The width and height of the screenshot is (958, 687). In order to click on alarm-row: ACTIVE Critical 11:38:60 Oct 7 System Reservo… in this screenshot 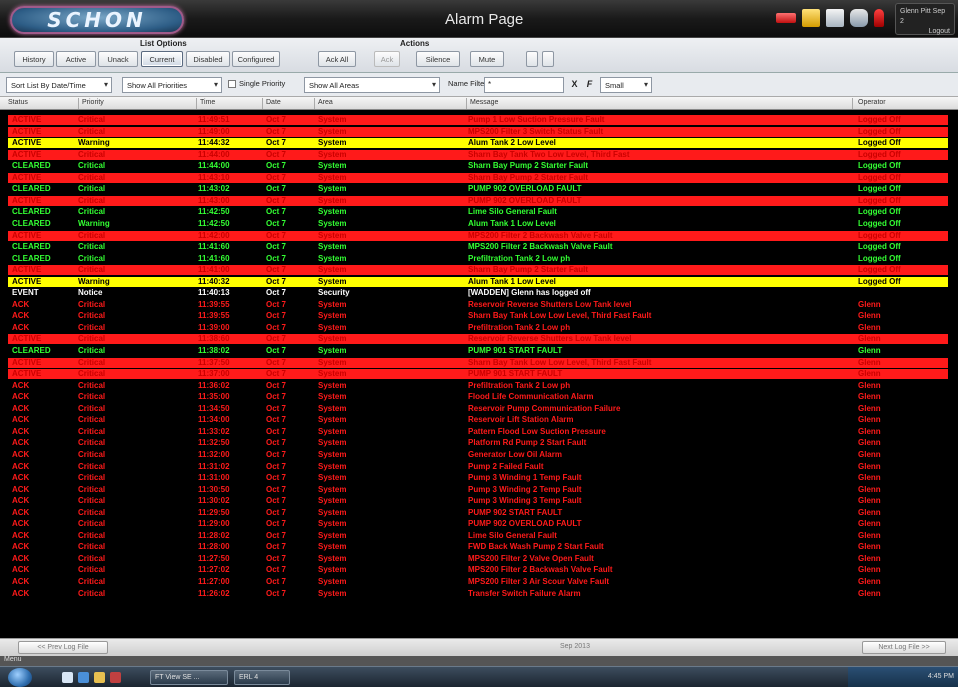, I will do `click(478, 339)`.